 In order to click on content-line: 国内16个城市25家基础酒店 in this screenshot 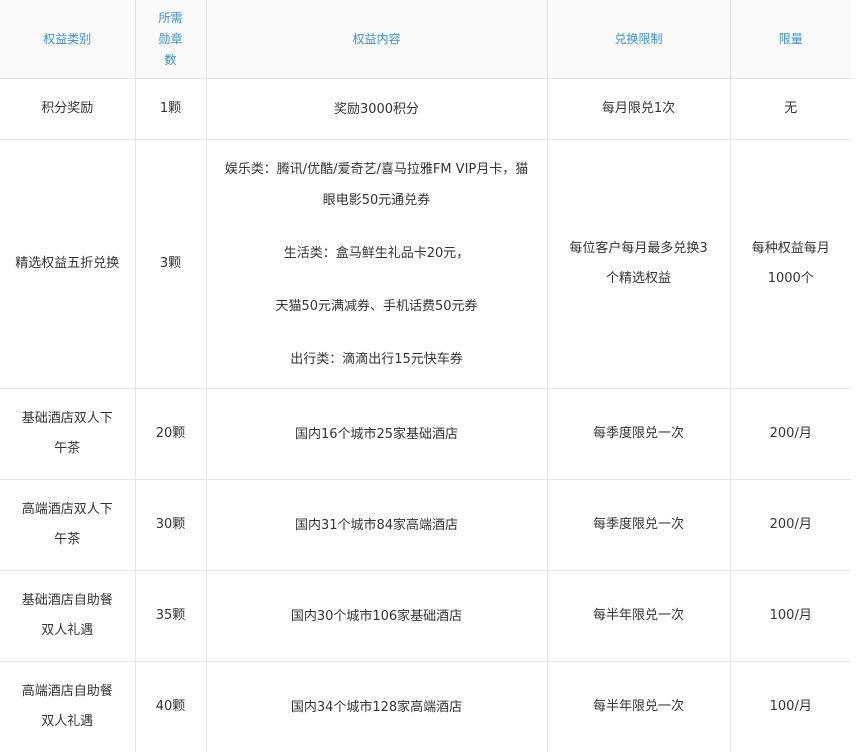, I will do `click(376, 434)`.